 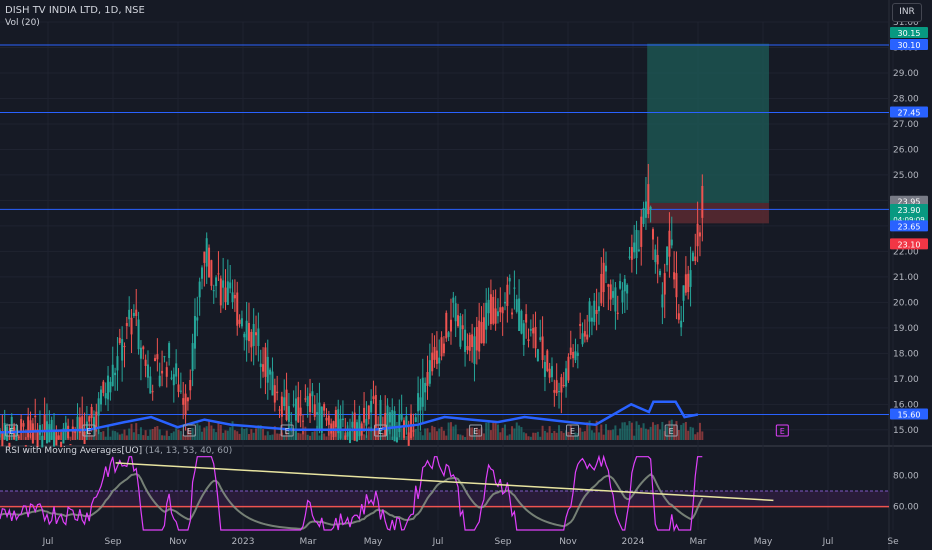 What do you see at coordinates (113, 542) in the screenshot?
I see `time-tick-label: Sep` at bounding box center [113, 542].